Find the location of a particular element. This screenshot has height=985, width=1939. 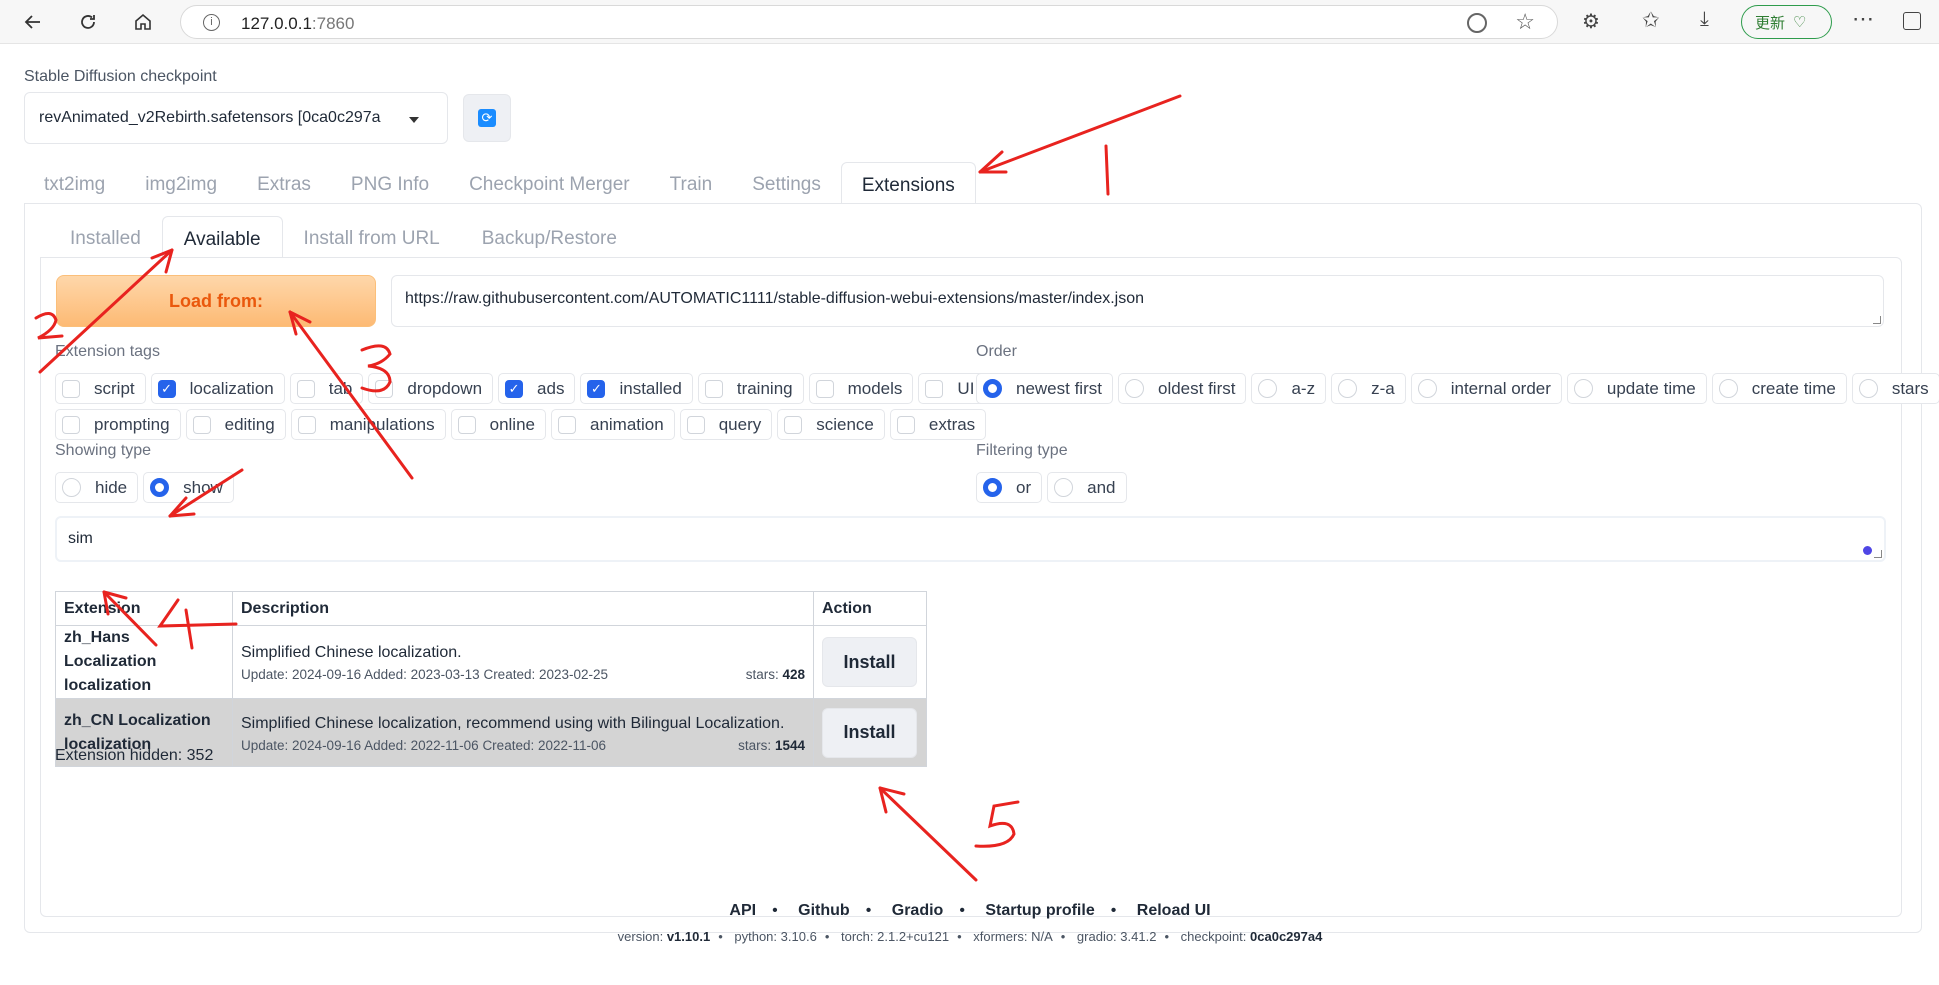

stars-count: stars: 428 is located at coordinates (775, 674).